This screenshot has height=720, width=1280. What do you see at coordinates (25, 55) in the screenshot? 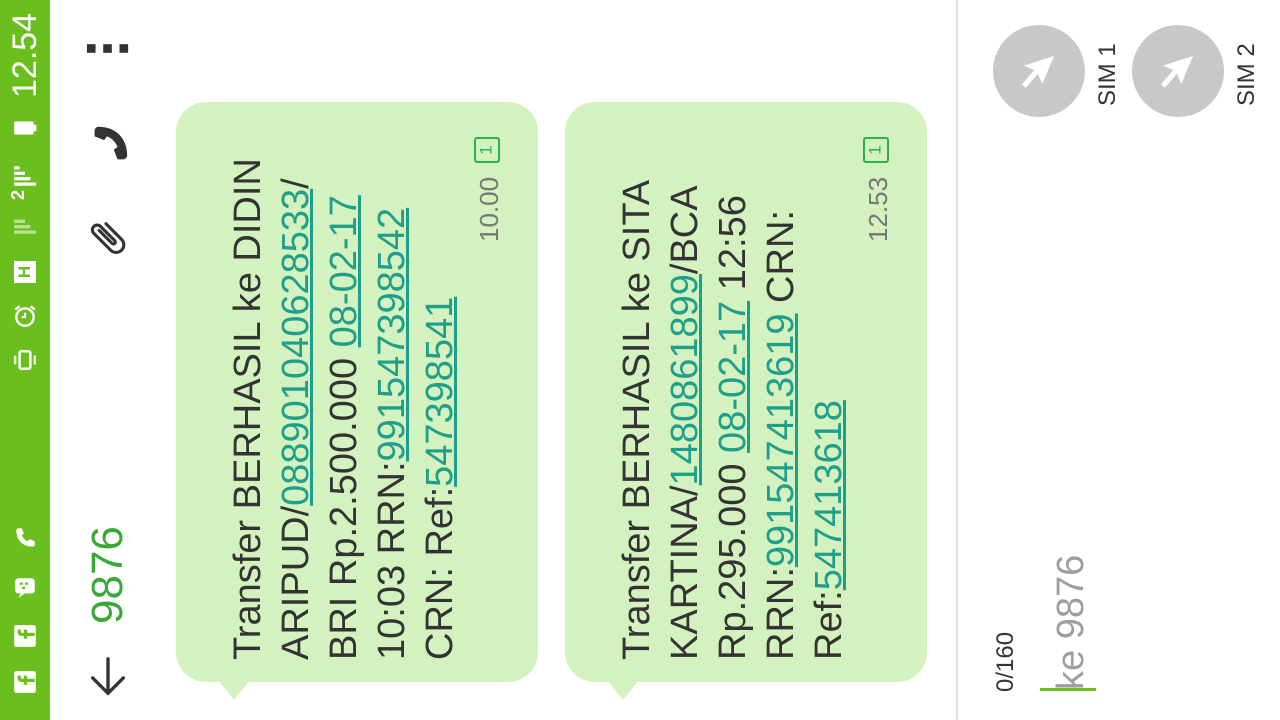
I see `status-time: 12.54` at bounding box center [25, 55].